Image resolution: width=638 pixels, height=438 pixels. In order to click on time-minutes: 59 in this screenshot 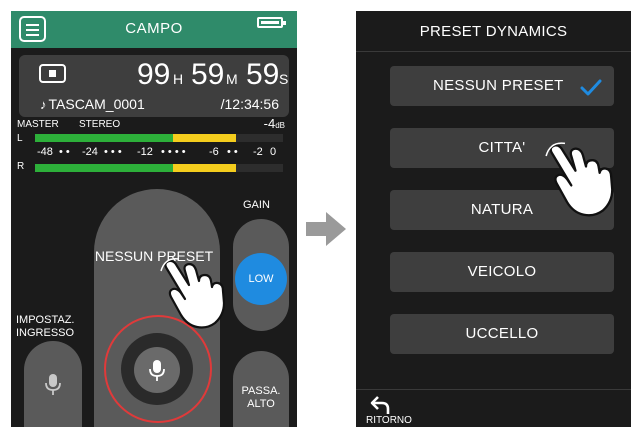, I will do `click(208, 74)`.